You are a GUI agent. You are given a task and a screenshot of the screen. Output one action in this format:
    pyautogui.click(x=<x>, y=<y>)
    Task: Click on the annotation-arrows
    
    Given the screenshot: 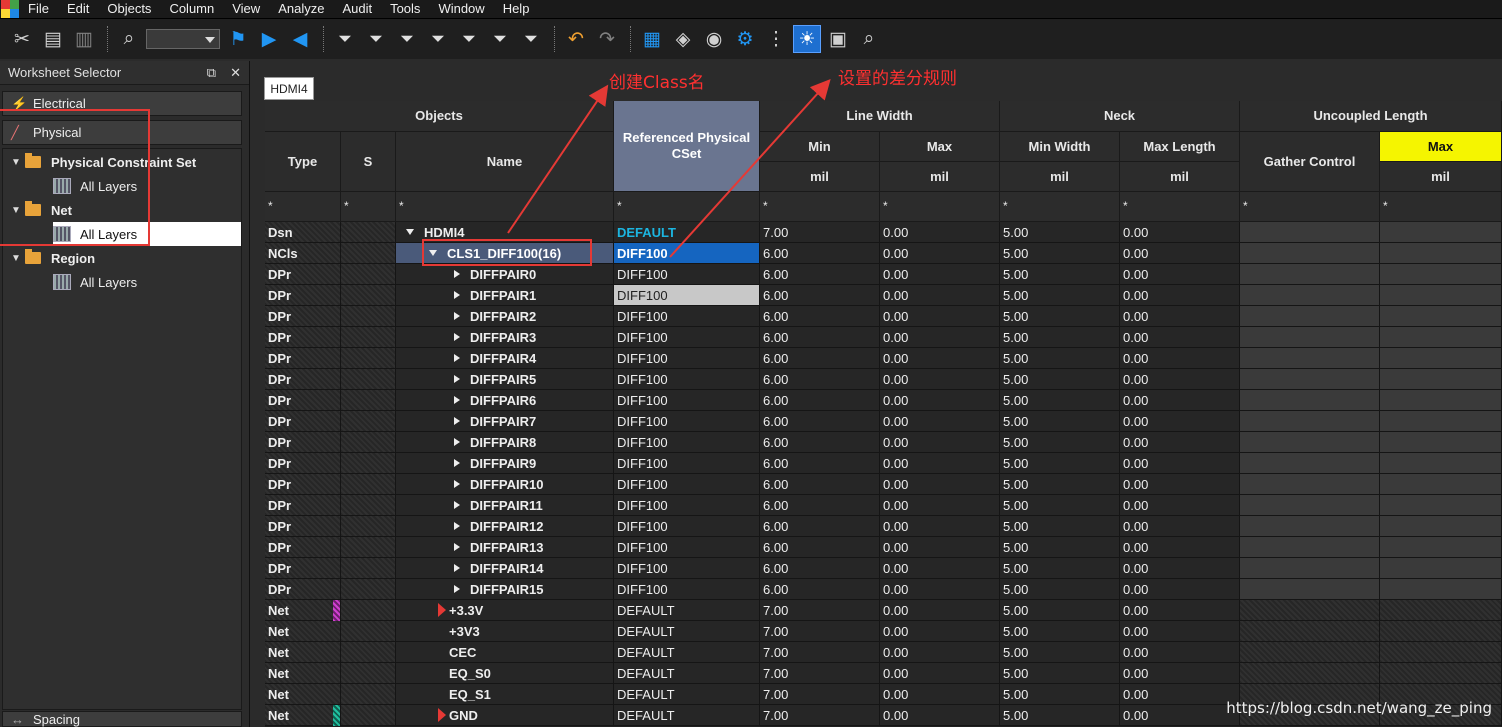 What is the action you would take?
    pyautogui.click(x=669, y=168)
    